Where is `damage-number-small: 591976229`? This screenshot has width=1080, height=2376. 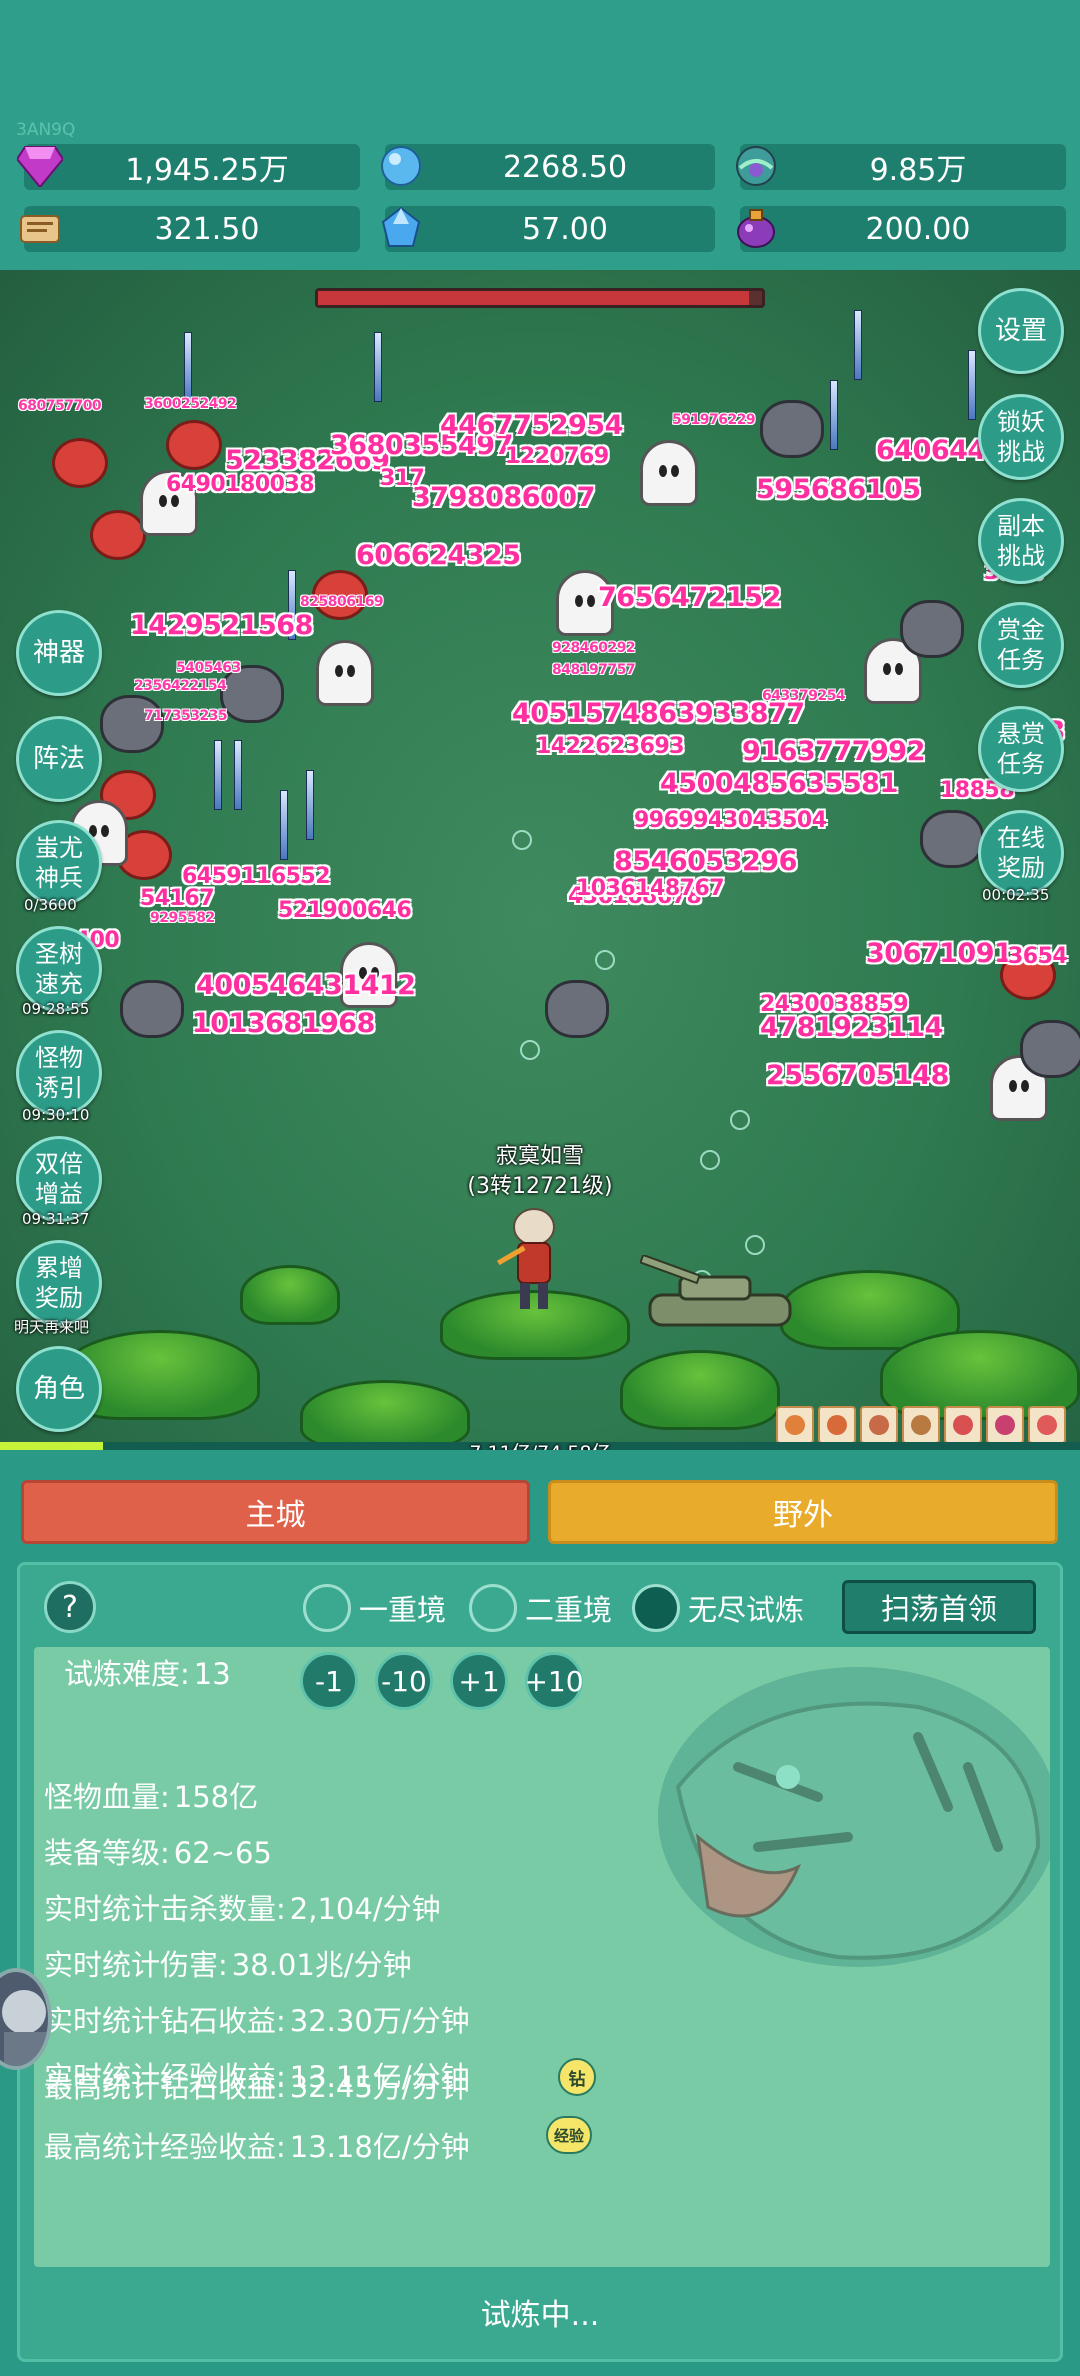
damage-number-small: 591976229 is located at coordinates (714, 420).